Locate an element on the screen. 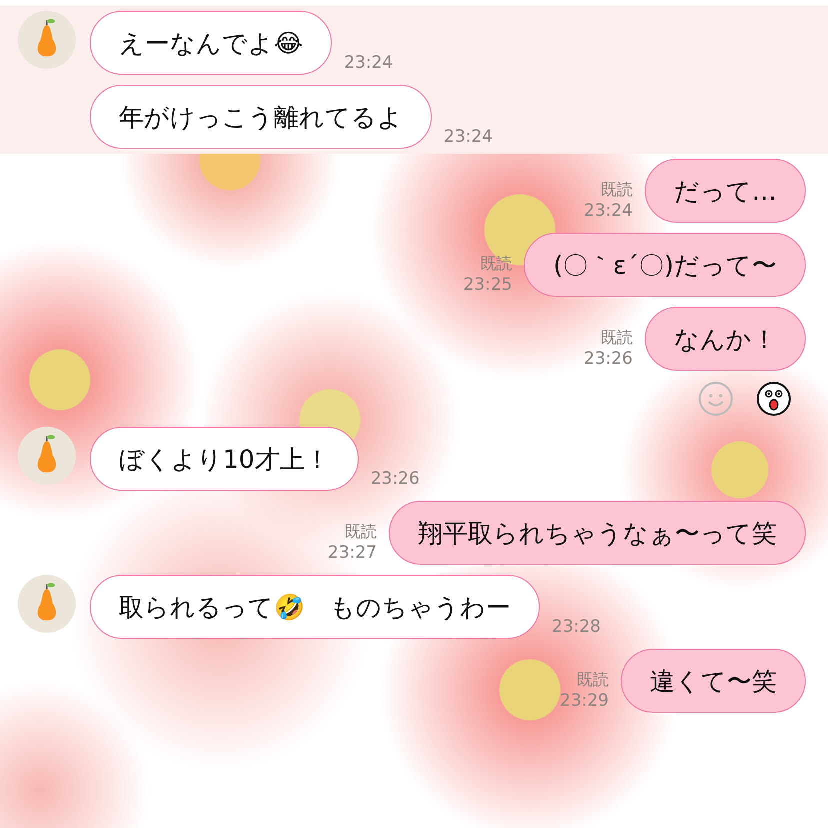 The height and width of the screenshot is (828, 828). message-bubble: 翔平取られちゃうなぁ〜って笑 is located at coordinates (597, 533).